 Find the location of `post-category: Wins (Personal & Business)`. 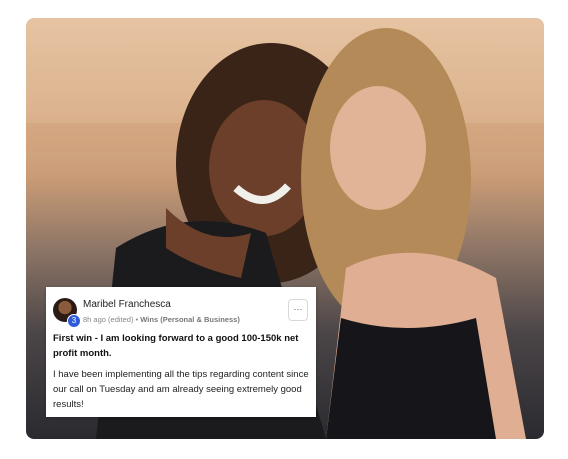

post-category: Wins (Personal & Business) is located at coordinates (190, 319).